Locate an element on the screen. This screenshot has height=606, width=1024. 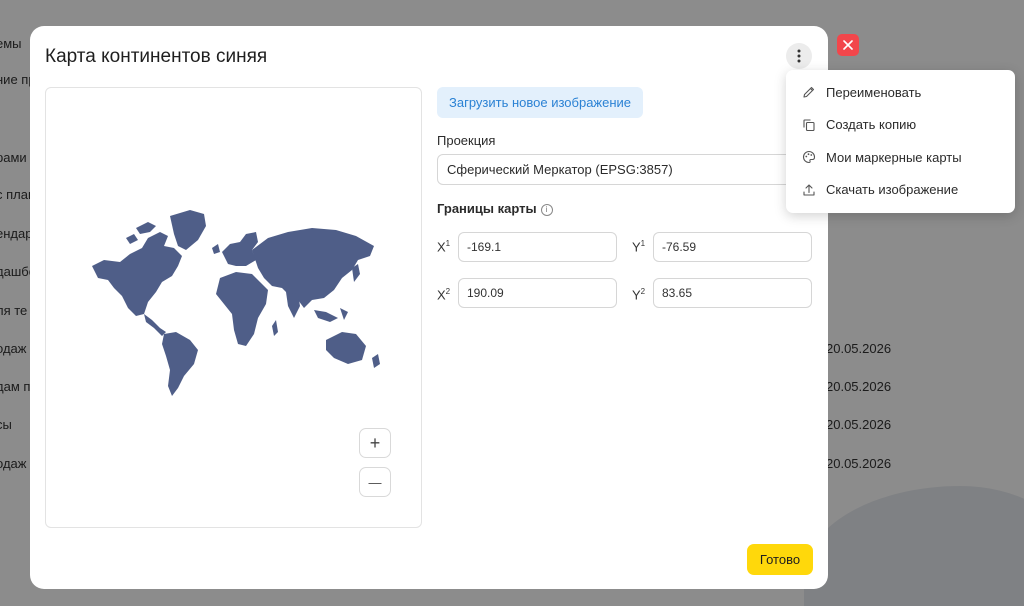
menu-item-marker-maps: Мои маркерные карты is located at coordinates (900, 157).